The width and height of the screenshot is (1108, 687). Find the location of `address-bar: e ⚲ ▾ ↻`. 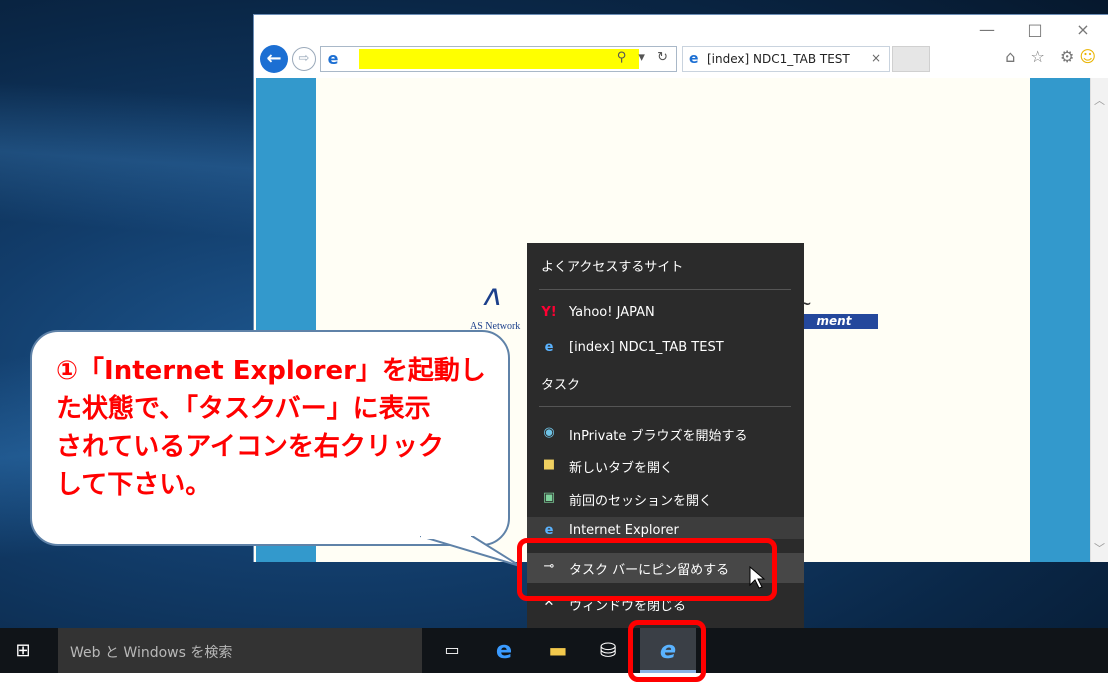

address-bar: e ⚲ ▾ ↻ is located at coordinates (498, 59).